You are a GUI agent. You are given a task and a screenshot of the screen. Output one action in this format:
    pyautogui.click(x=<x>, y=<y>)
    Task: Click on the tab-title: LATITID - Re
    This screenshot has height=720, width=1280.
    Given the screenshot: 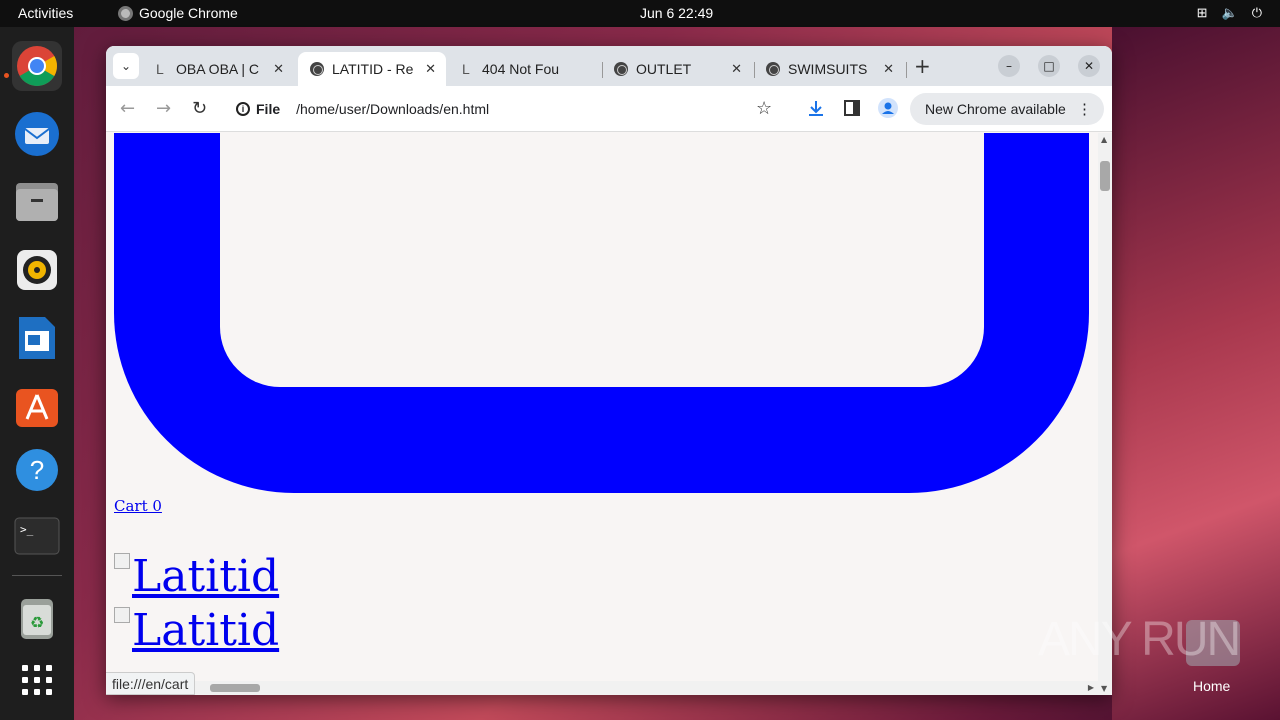 What is the action you would take?
    pyautogui.click(x=373, y=69)
    